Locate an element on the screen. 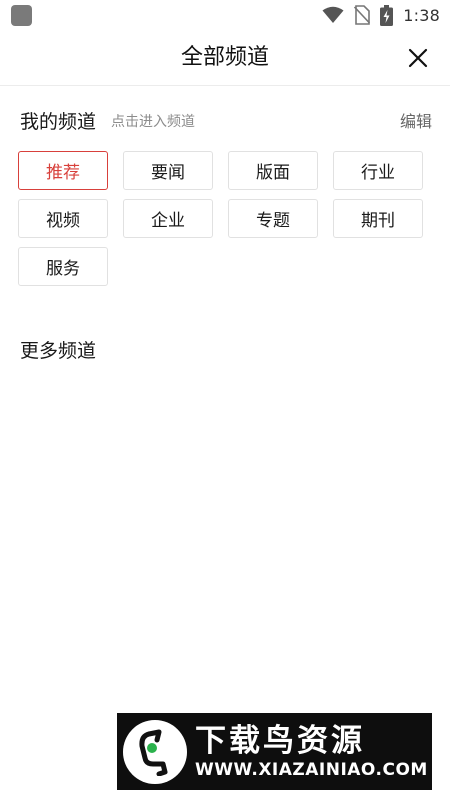 This screenshot has height=800, width=450. wifi-icon is located at coordinates (333, 14).